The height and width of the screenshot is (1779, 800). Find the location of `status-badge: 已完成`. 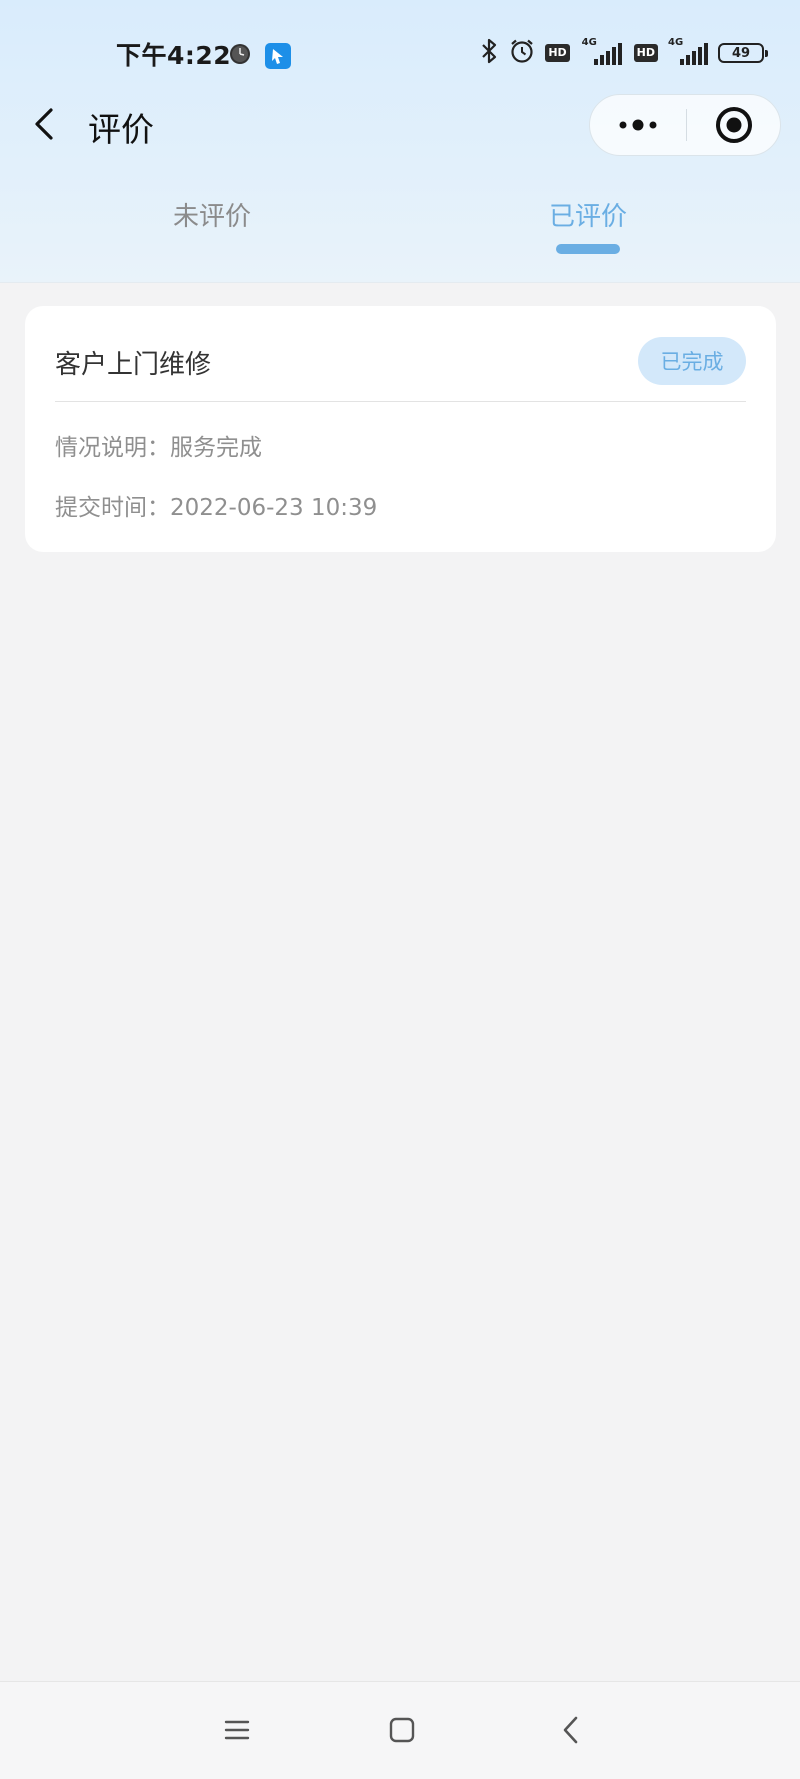

status-badge: 已完成 is located at coordinates (692, 361).